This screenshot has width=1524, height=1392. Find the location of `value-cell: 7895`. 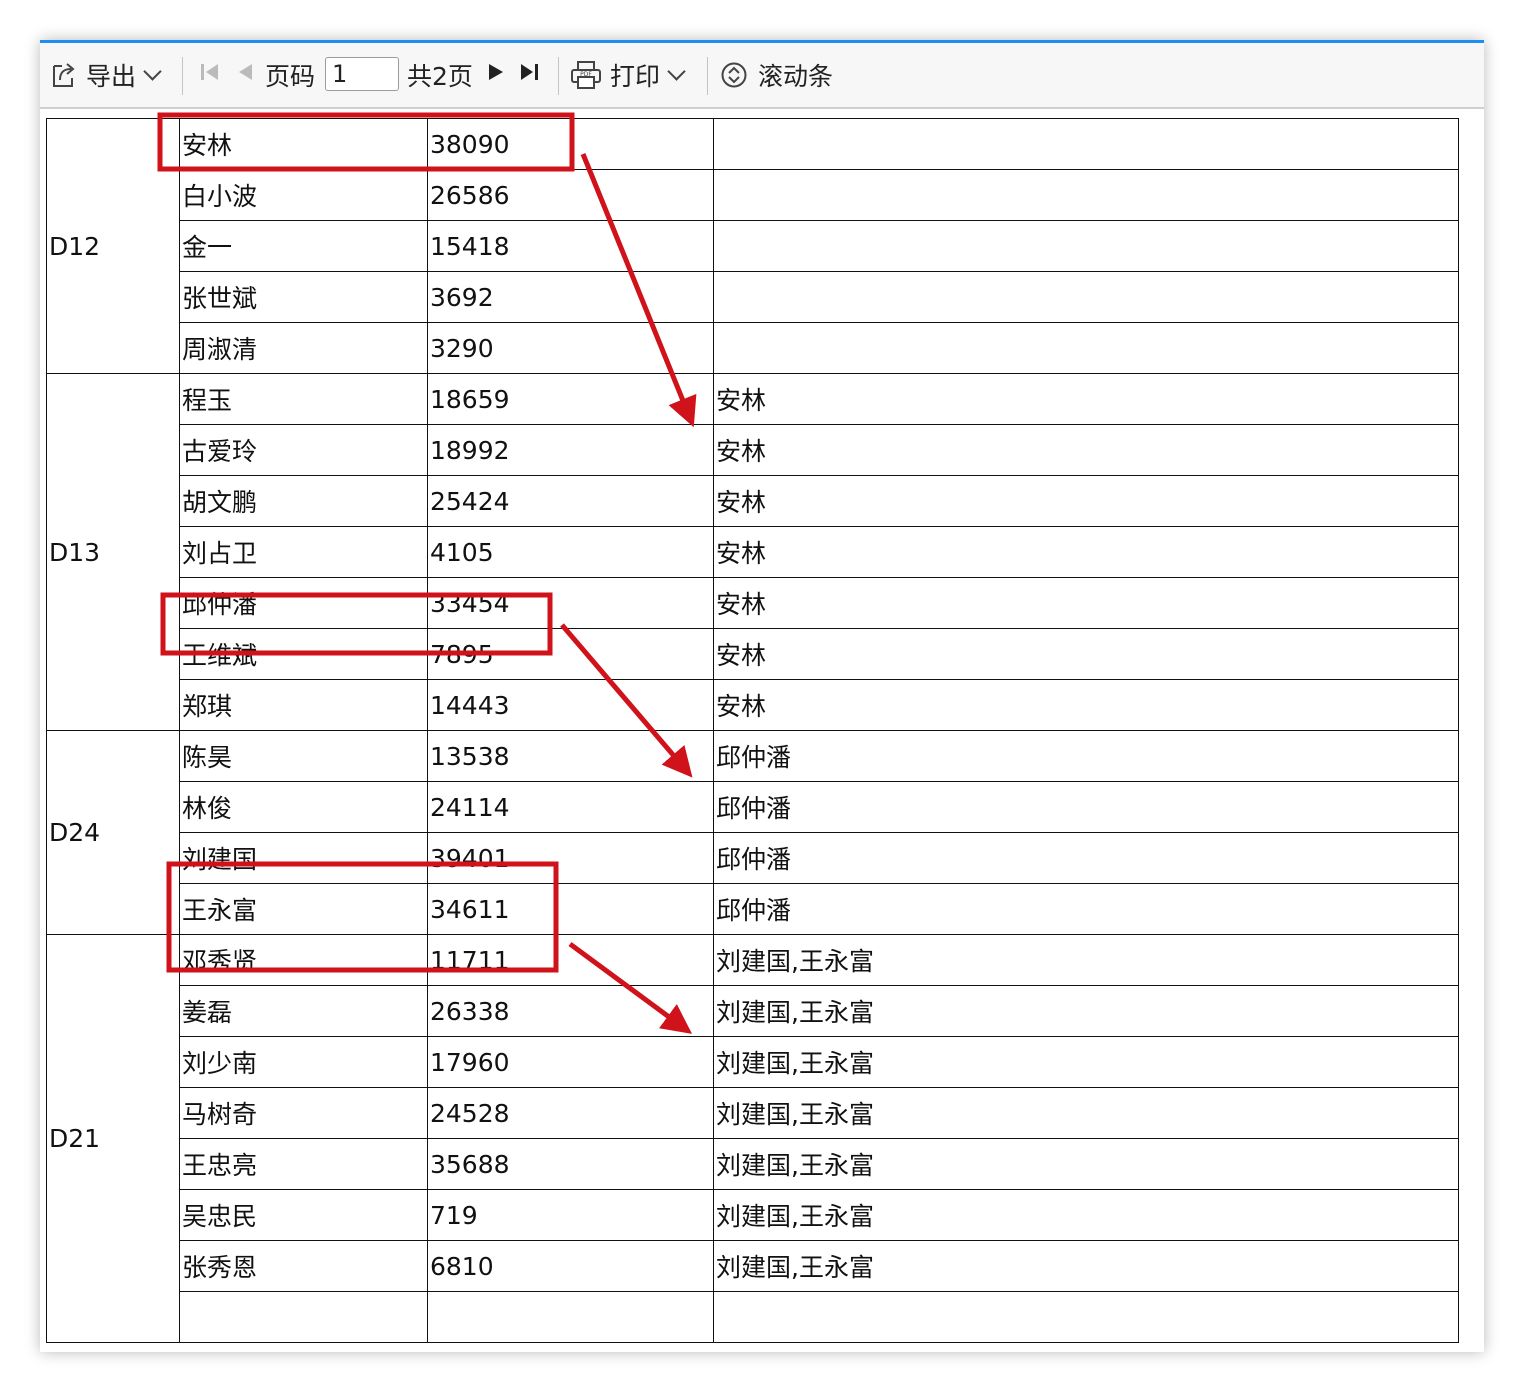

value-cell: 7895 is located at coordinates (570, 654).